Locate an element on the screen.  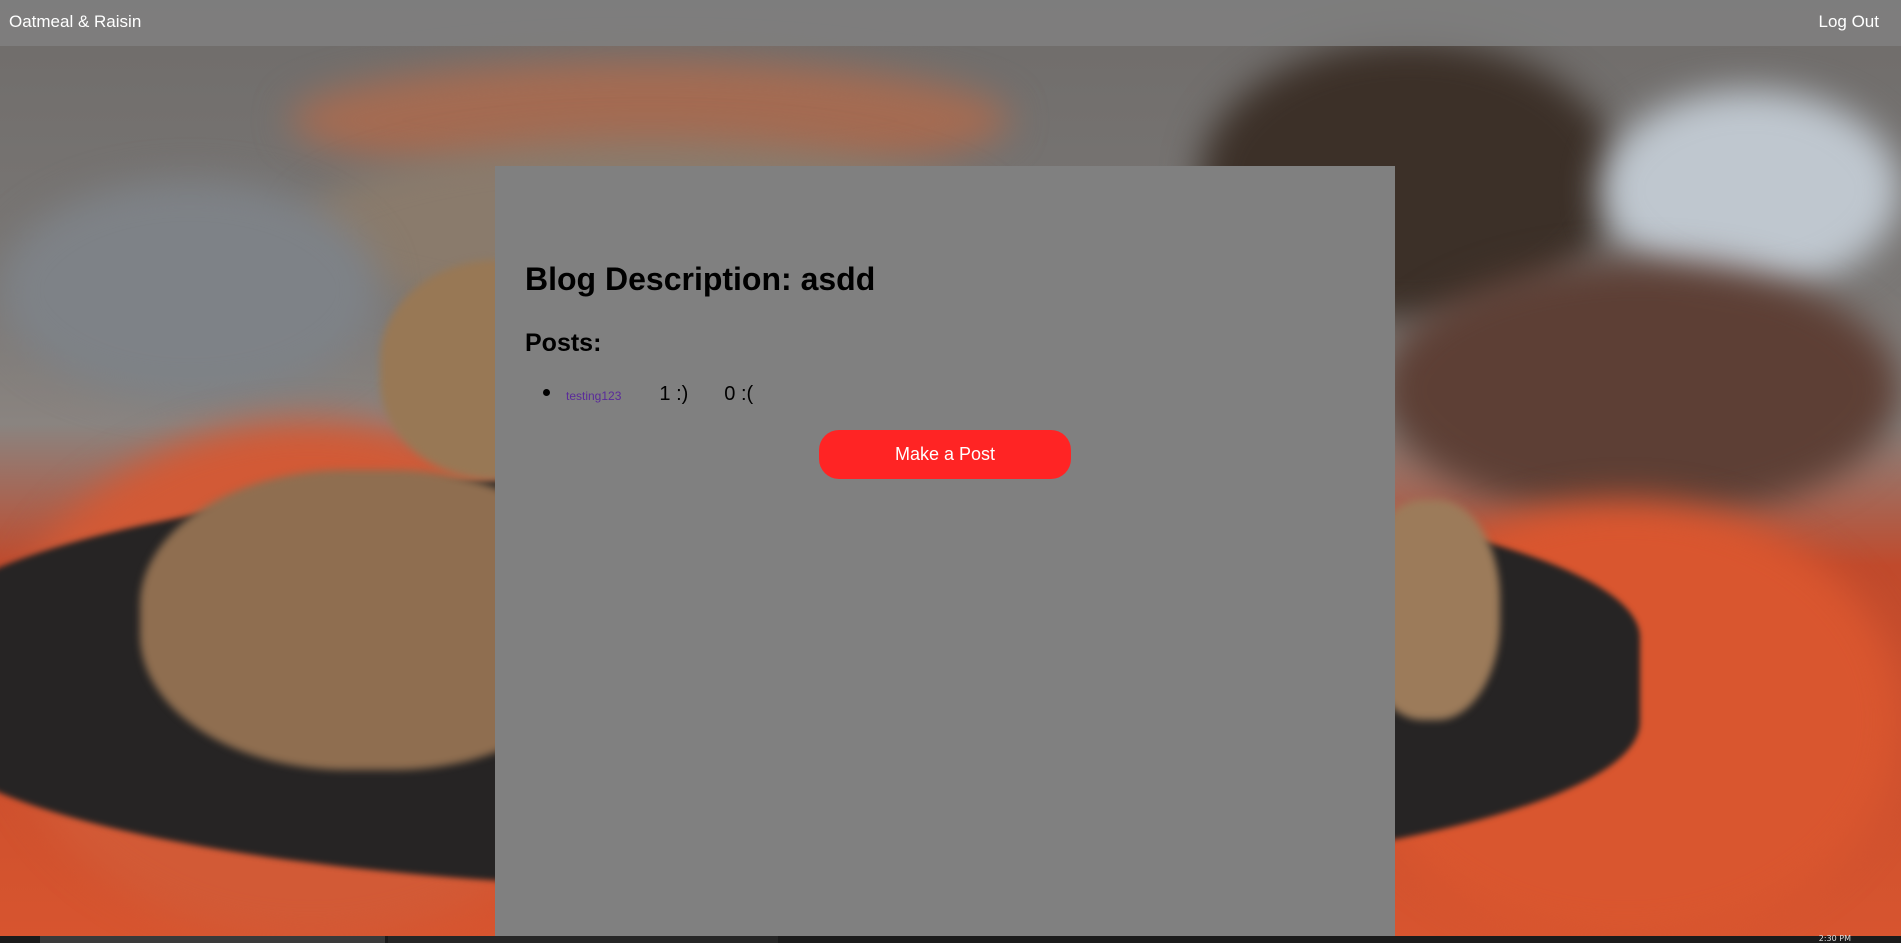
logout-link: Log Out is located at coordinates (1849, 22).